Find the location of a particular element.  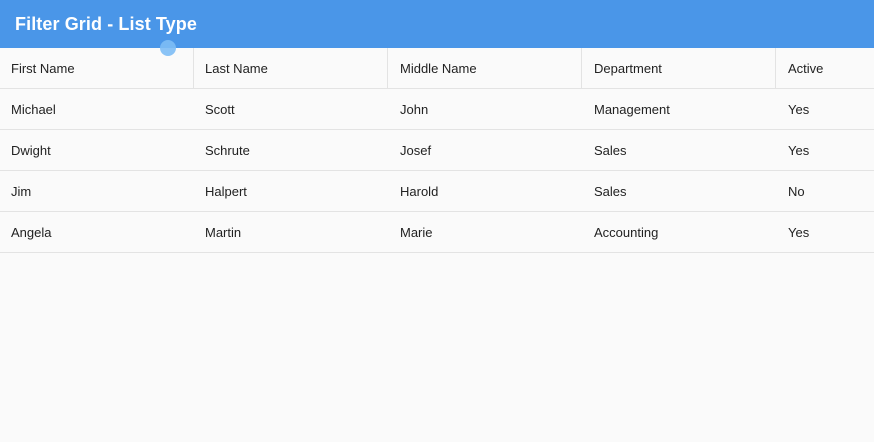

table-row: Jim Halpert Harold Sales No is located at coordinates (437, 191).